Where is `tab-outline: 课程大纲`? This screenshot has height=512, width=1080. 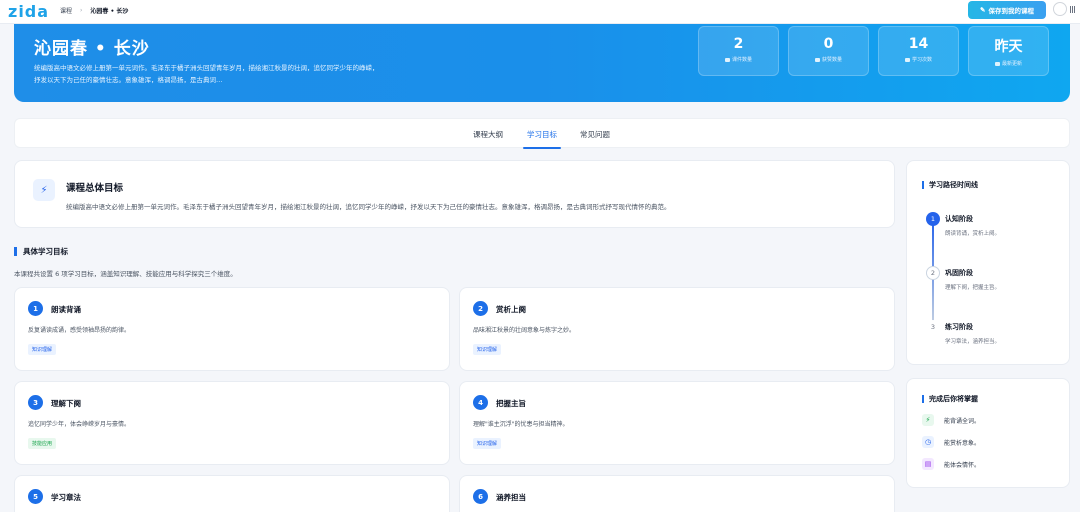 tab-outline: 课程大纲 is located at coordinates (488, 134).